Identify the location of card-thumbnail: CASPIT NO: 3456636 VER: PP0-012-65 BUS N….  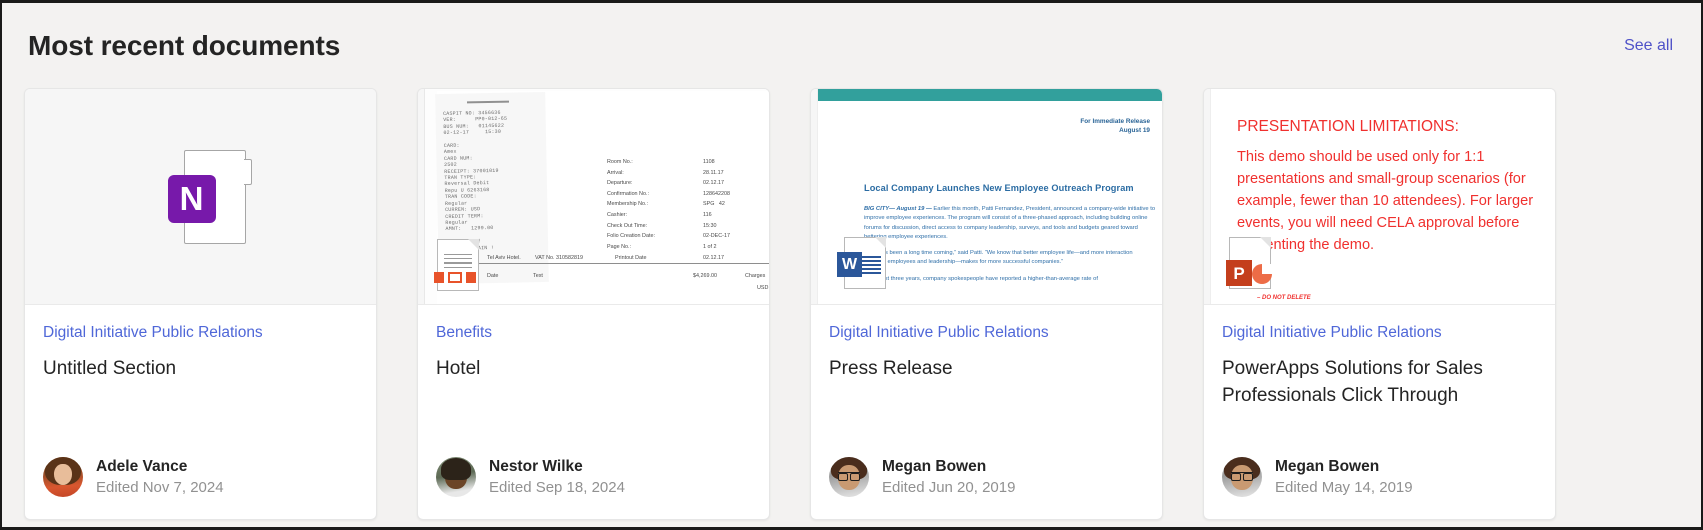
(593, 197).